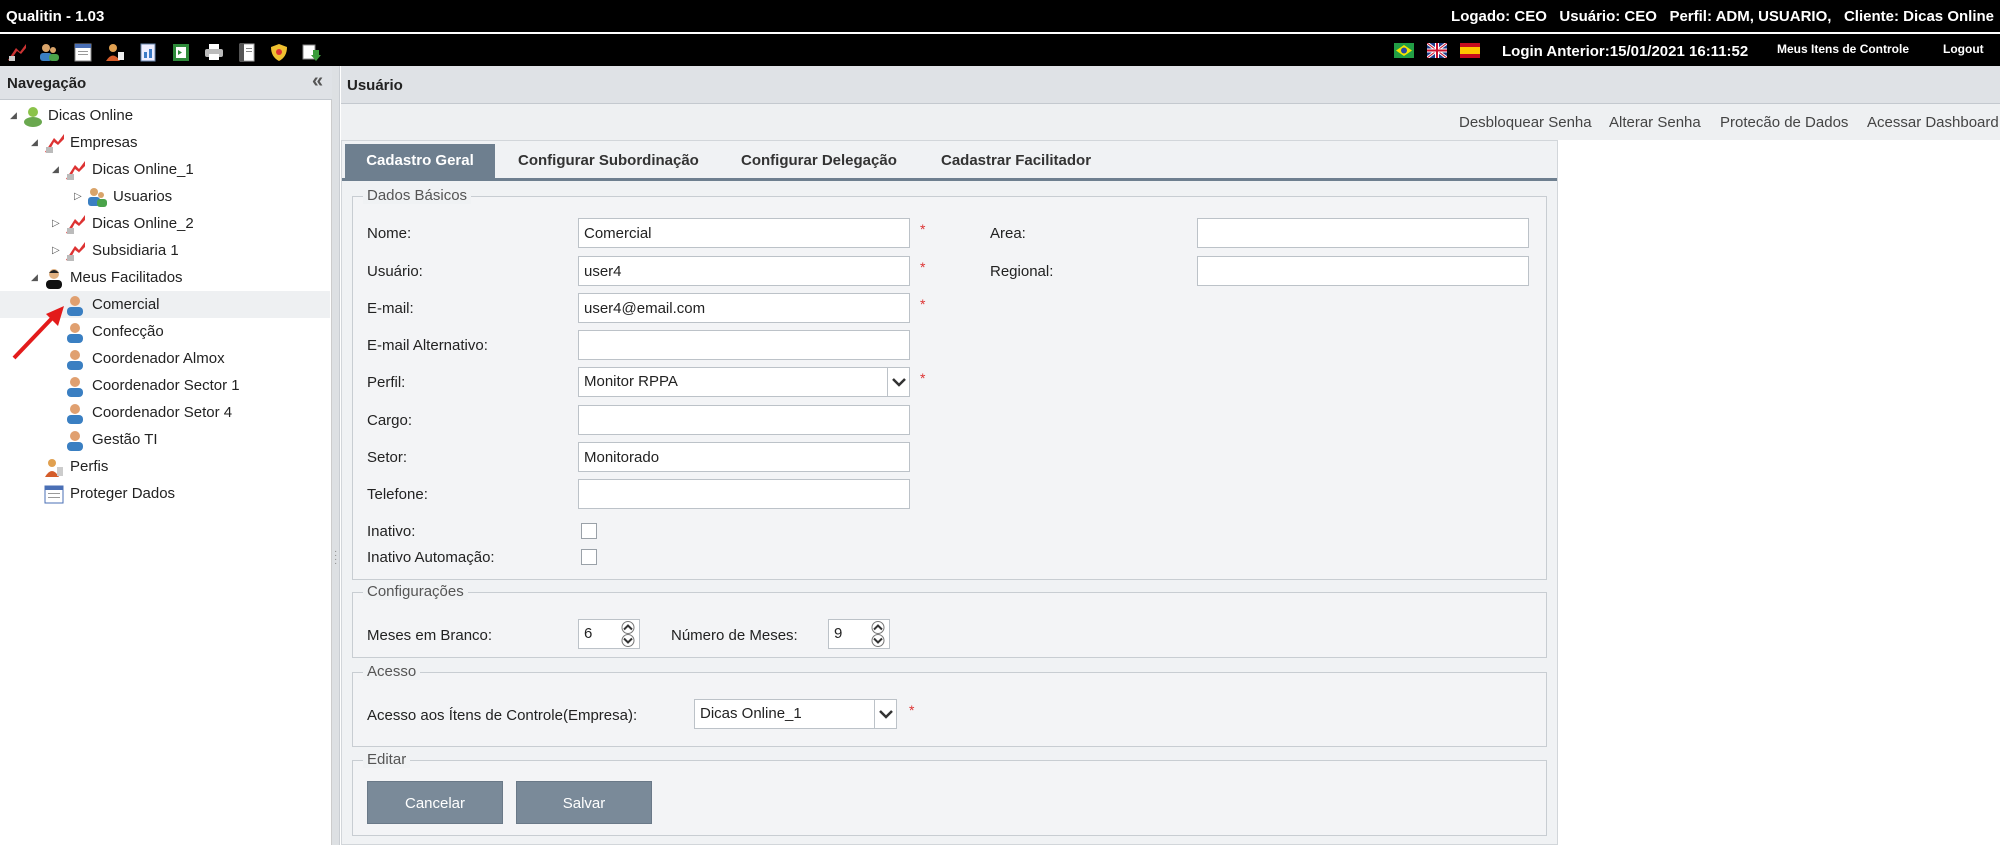 The image size is (2000, 845). Describe the element at coordinates (744, 420) in the screenshot. I see `cargo-field` at that location.